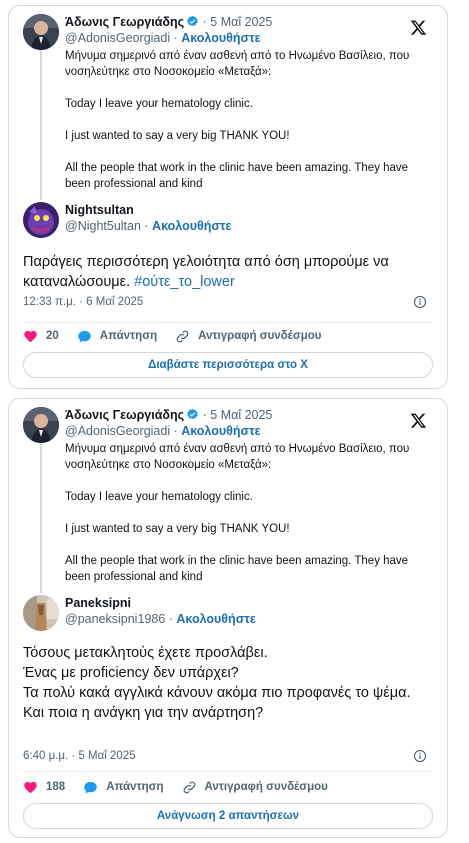 This screenshot has width=469, height=843. I want to click on timestamp-row: 12:33 π.μ. · 6 Μαΐ 2025, so click(225, 302).